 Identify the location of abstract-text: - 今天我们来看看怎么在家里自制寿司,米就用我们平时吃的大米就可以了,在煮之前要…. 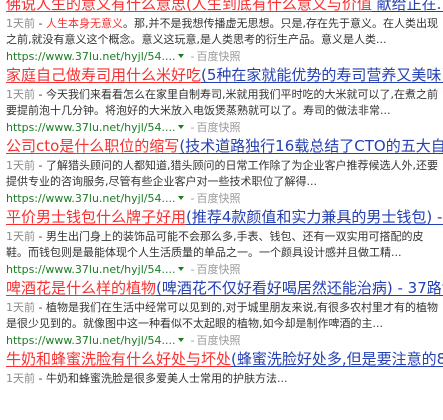
(222, 102).